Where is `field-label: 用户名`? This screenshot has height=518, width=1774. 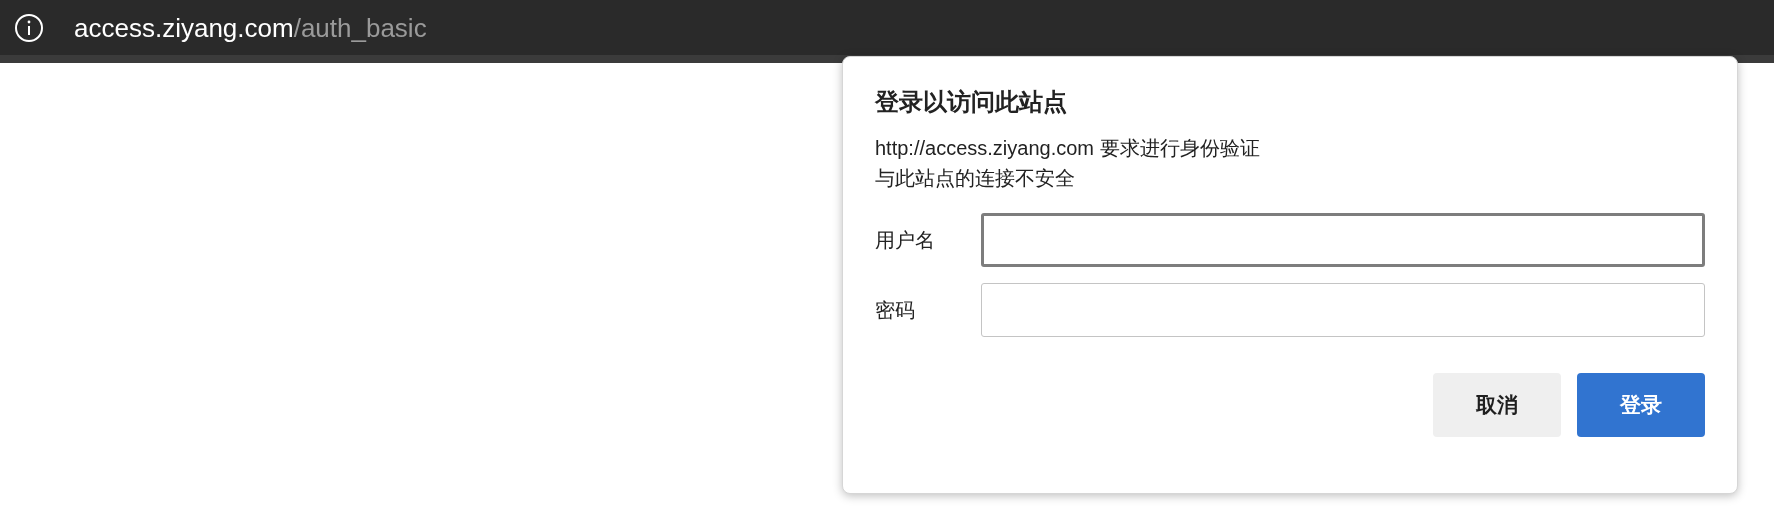
field-label: 用户名 is located at coordinates (905, 240).